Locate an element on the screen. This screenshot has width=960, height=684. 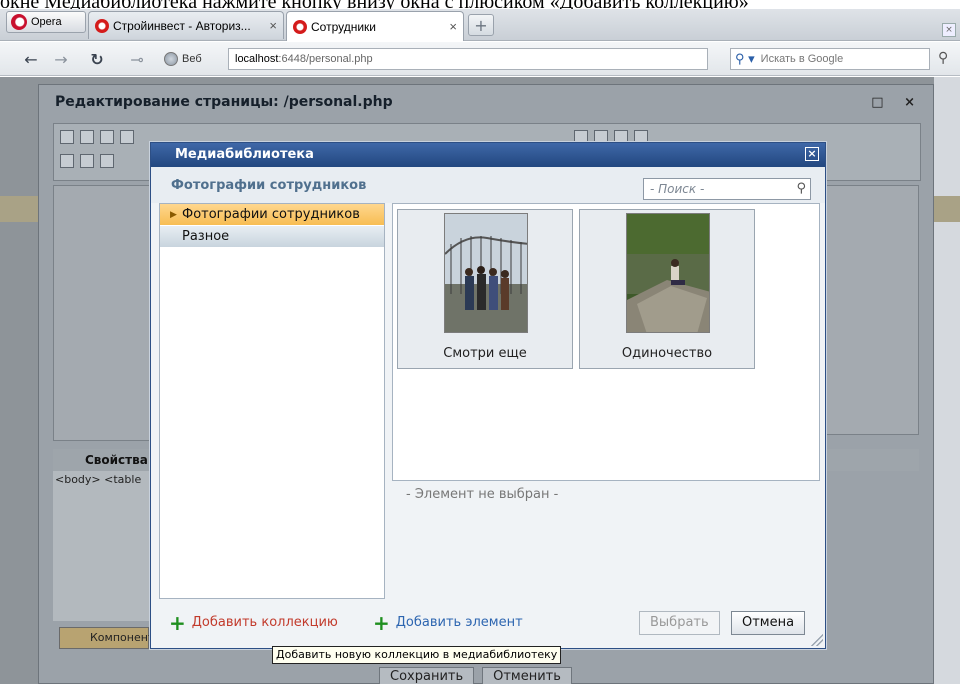
components-tab: Компонент is located at coordinates (106, 638).